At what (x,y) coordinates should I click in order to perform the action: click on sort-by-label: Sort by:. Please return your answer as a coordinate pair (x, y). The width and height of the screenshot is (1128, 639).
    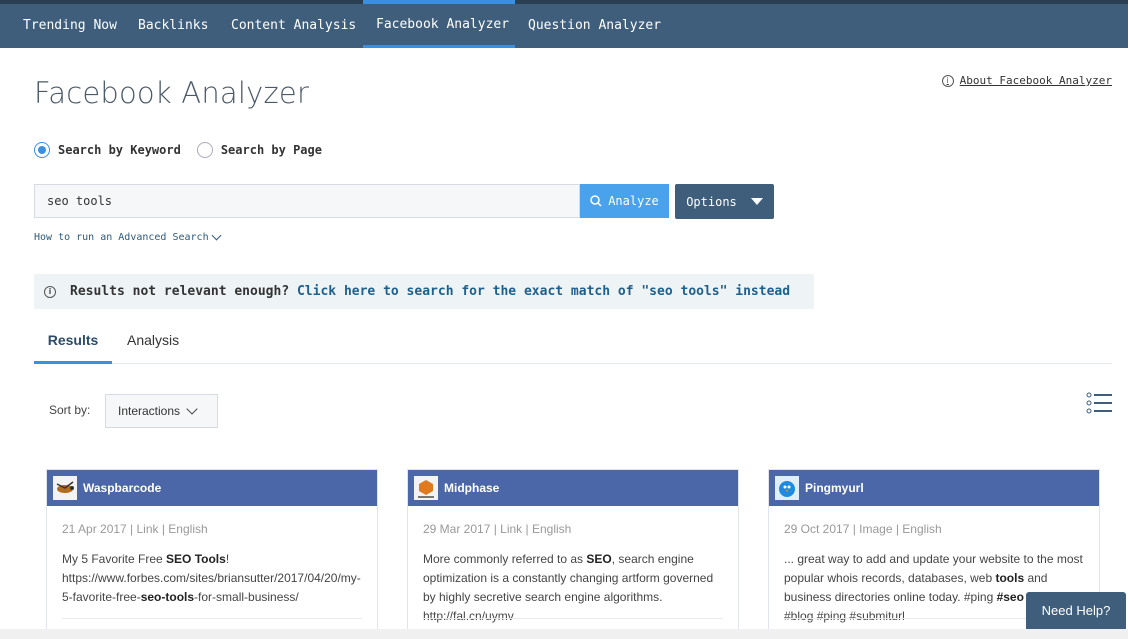
    Looking at the image, I should click on (70, 410).